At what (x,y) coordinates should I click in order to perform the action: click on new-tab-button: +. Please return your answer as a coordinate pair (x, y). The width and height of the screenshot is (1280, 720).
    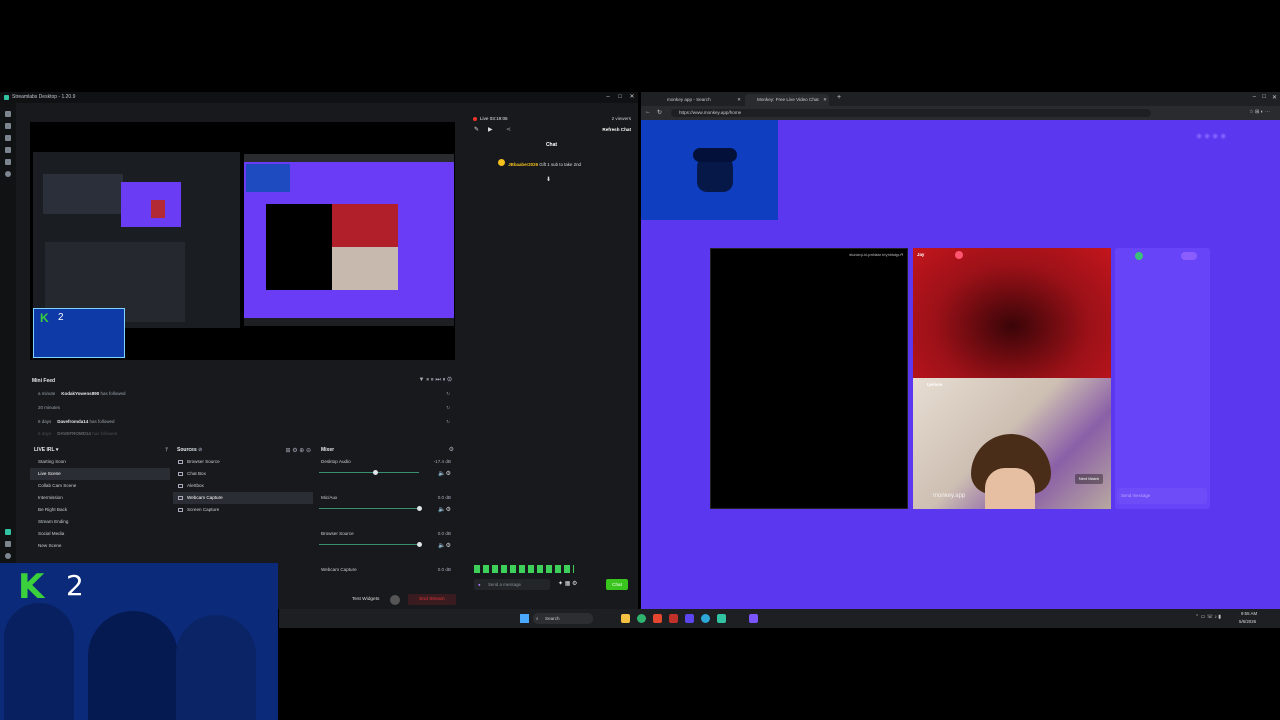
    Looking at the image, I should click on (839, 97).